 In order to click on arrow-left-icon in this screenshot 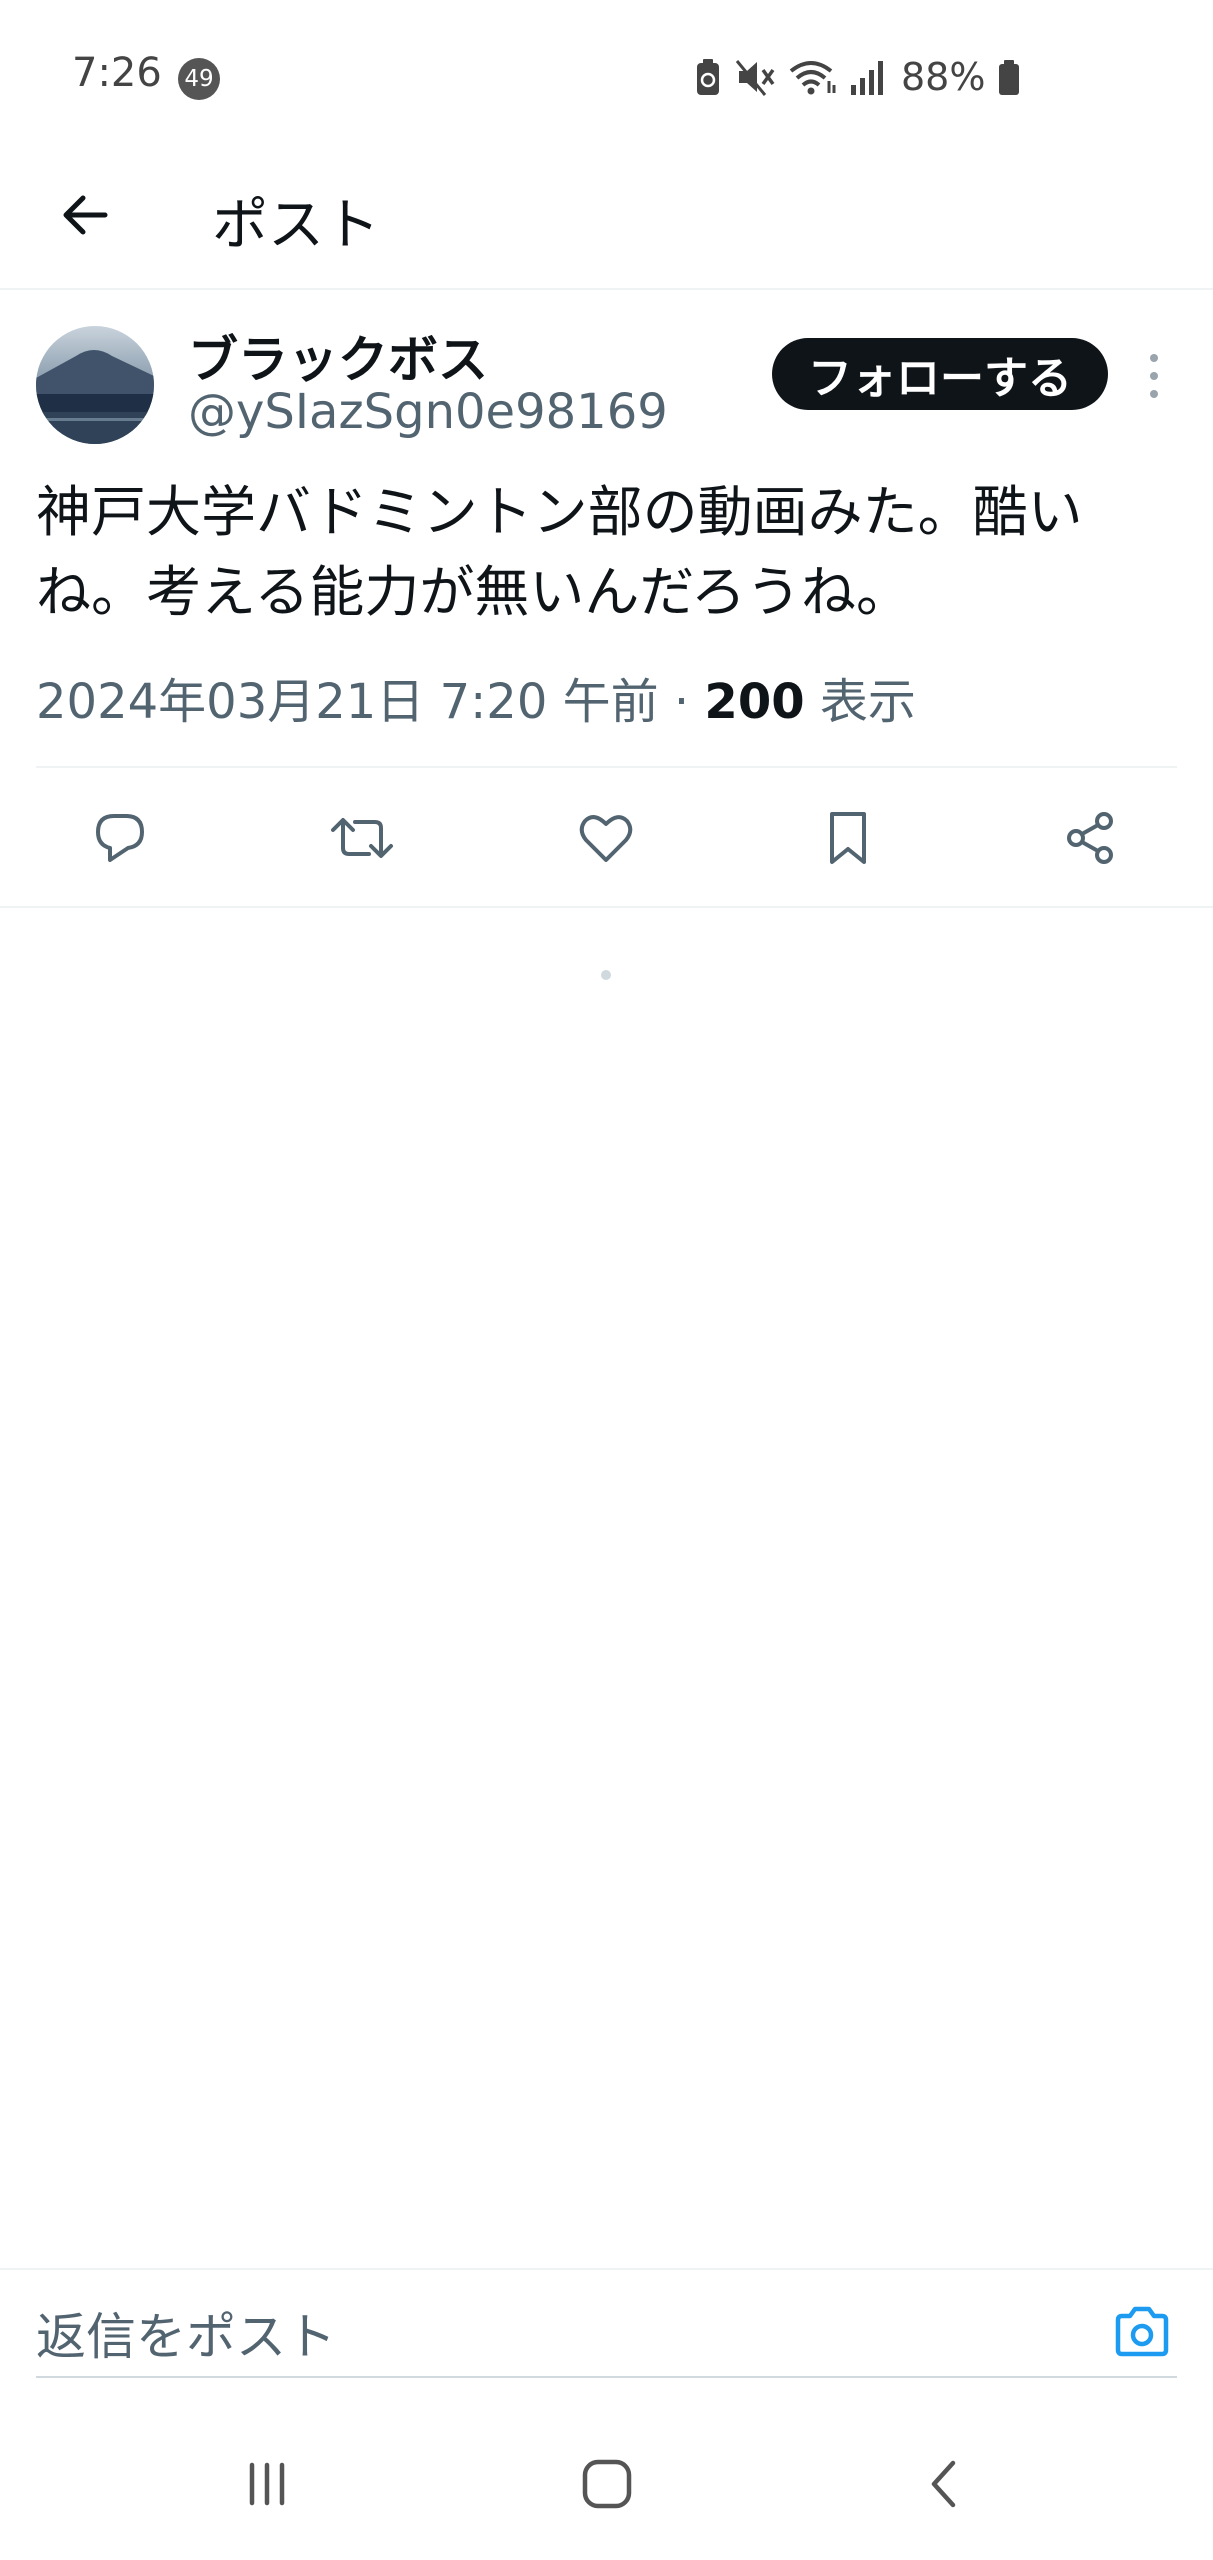, I will do `click(85, 215)`.